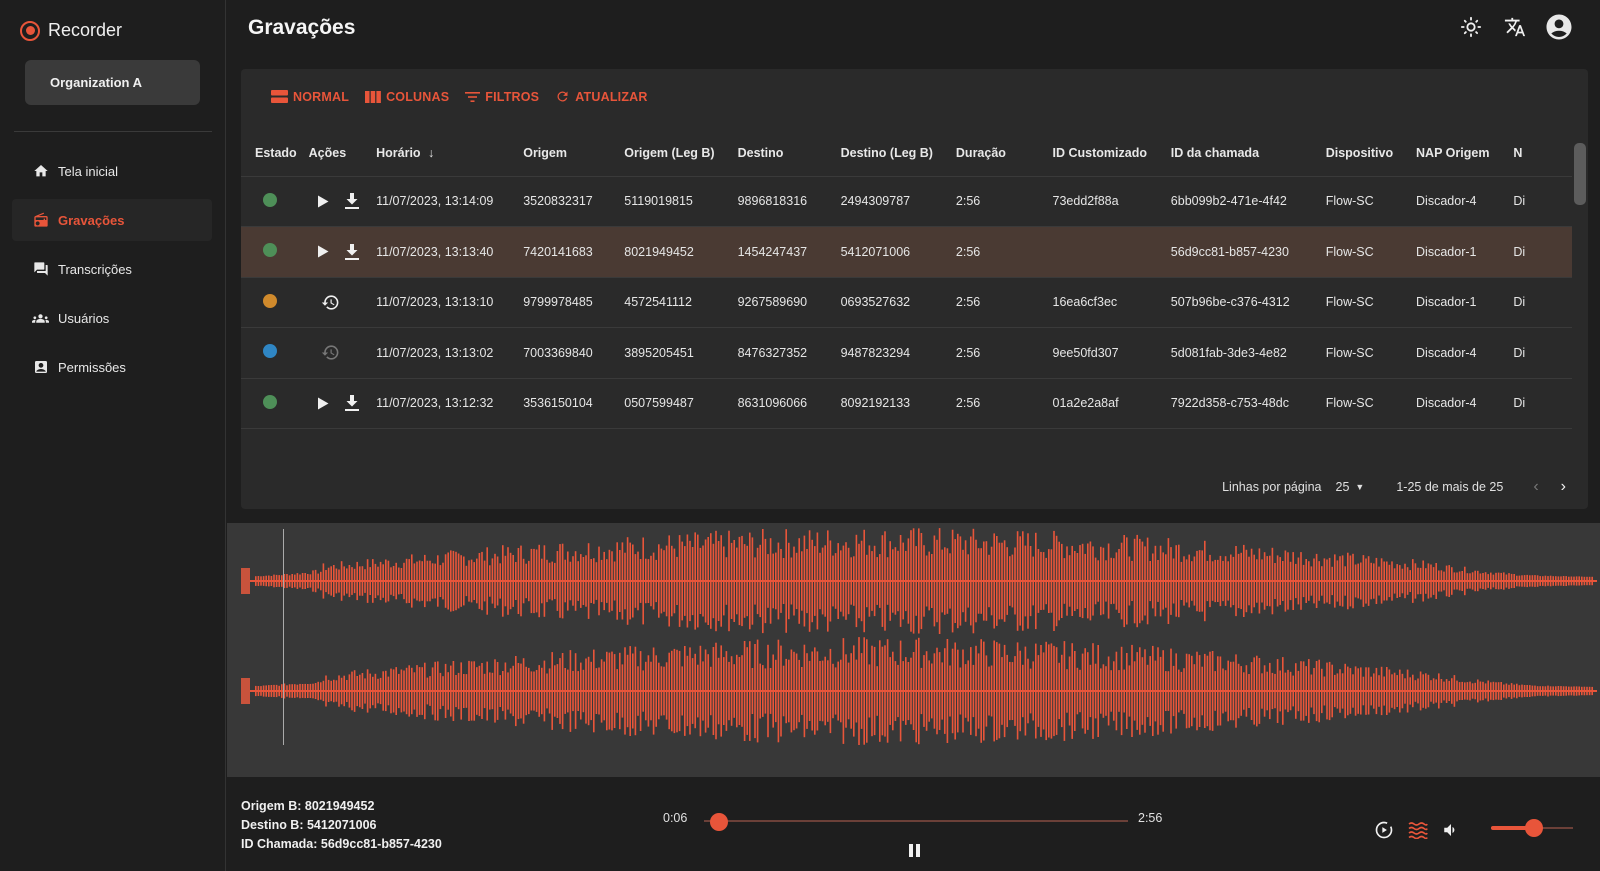 The image size is (1600, 871). I want to click on column-header-origem-leg-b: Origem (Leg B), so click(681, 154).